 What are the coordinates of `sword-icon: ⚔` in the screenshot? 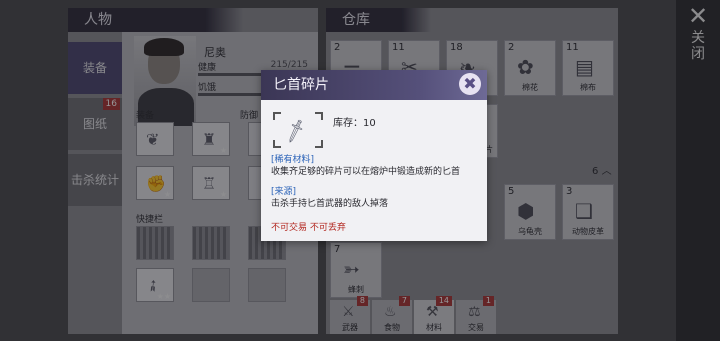 It's located at (348, 312).